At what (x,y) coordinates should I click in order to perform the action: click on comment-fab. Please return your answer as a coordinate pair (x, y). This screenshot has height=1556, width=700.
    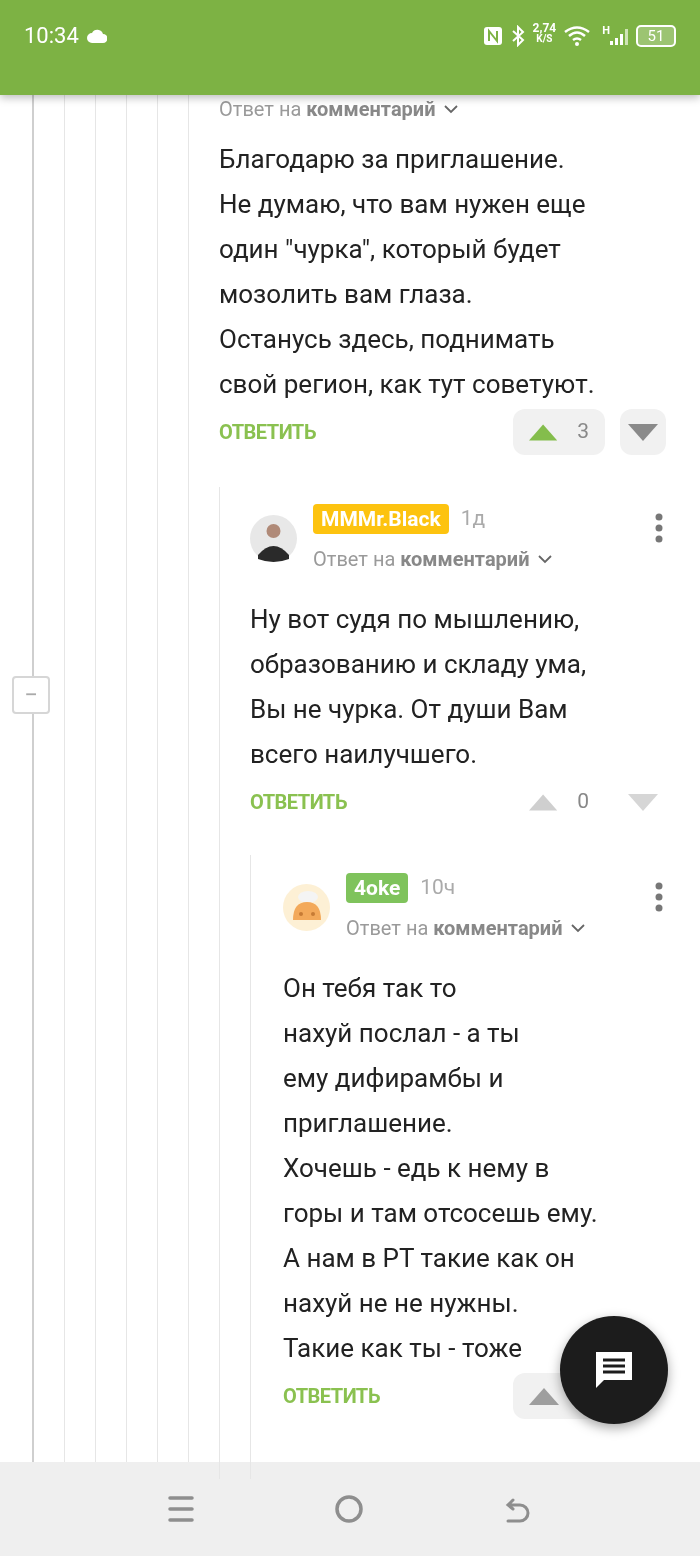
    Looking at the image, I should click on (614, 1370).